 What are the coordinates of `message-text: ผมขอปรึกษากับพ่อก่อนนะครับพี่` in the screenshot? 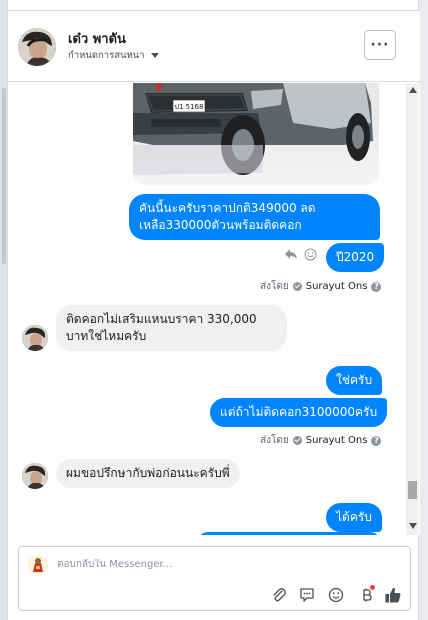 It's located at (148, 473).